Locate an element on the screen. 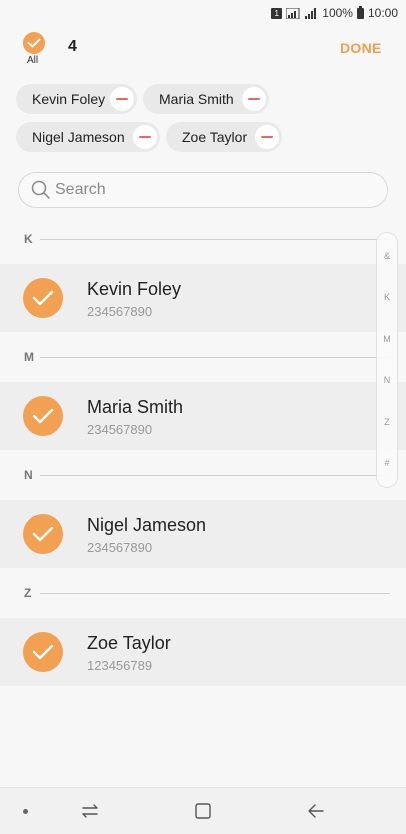 This screenshot has height=834, width=406. contact-name: Zoe Taylor is located at coordinates (129, 643).